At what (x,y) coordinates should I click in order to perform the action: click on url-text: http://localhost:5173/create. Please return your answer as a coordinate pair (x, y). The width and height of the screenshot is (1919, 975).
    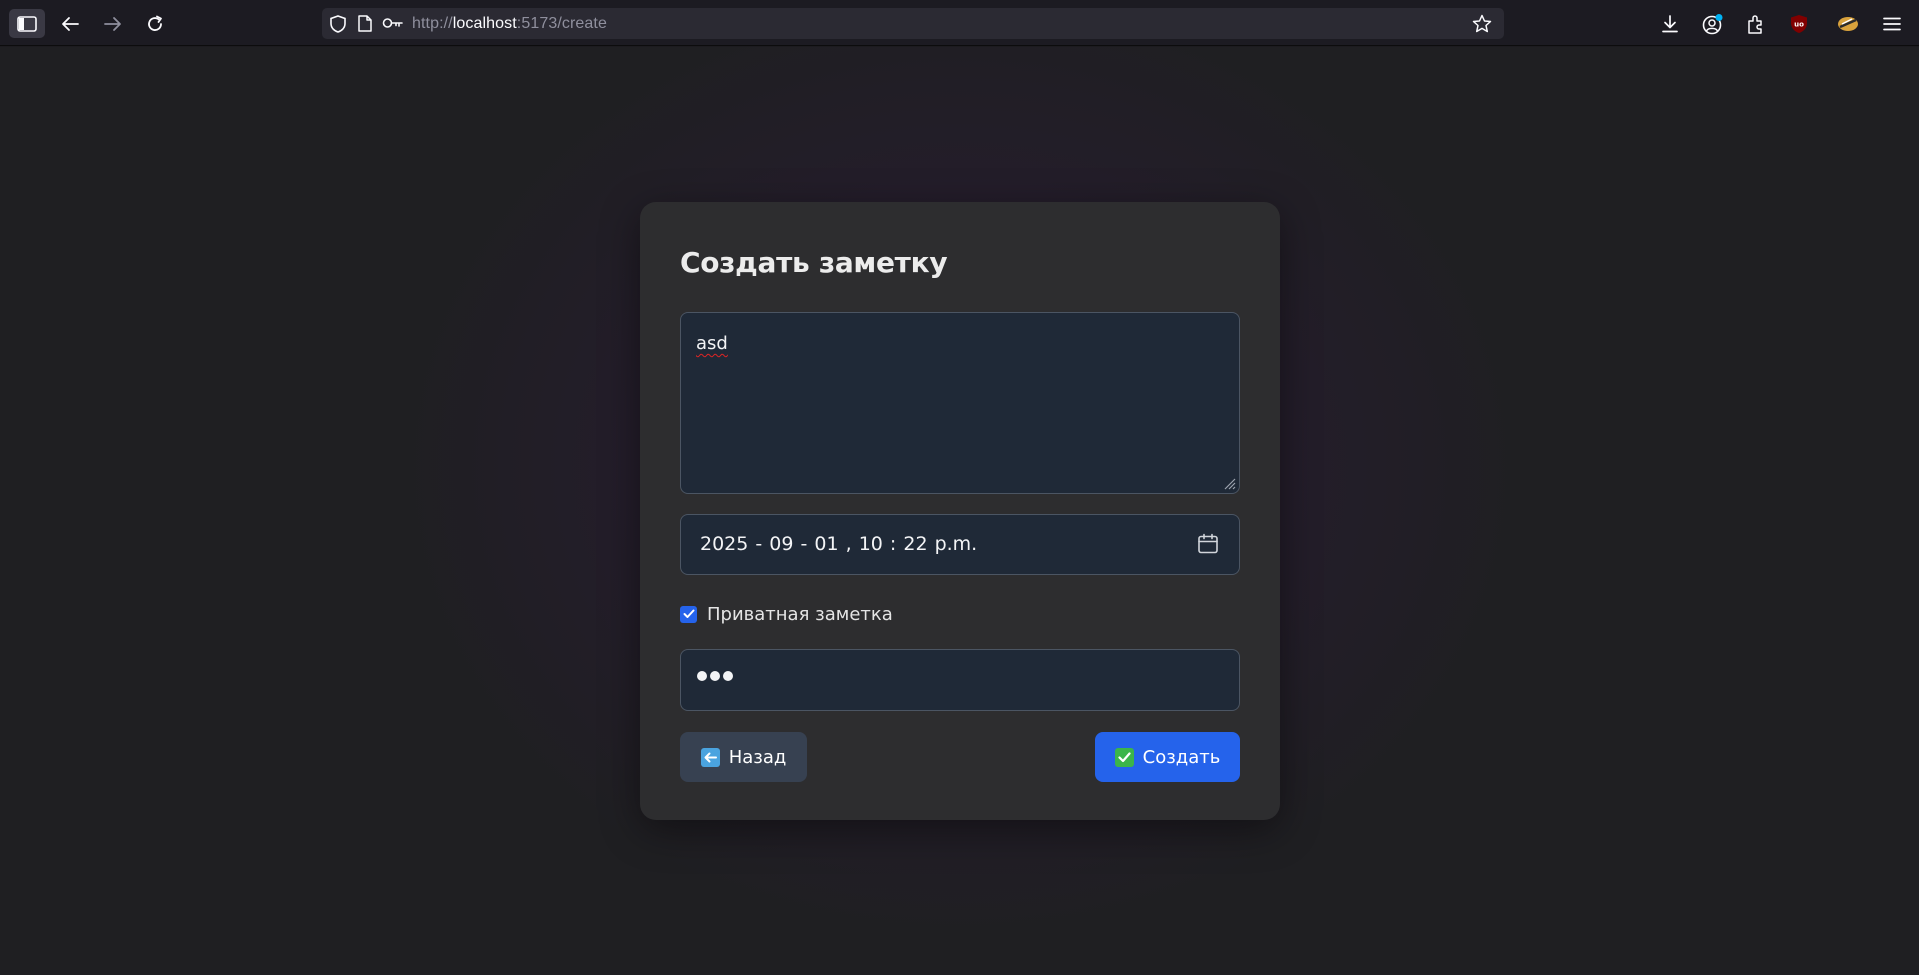
    Looking at the image, I should click on (509, 24).